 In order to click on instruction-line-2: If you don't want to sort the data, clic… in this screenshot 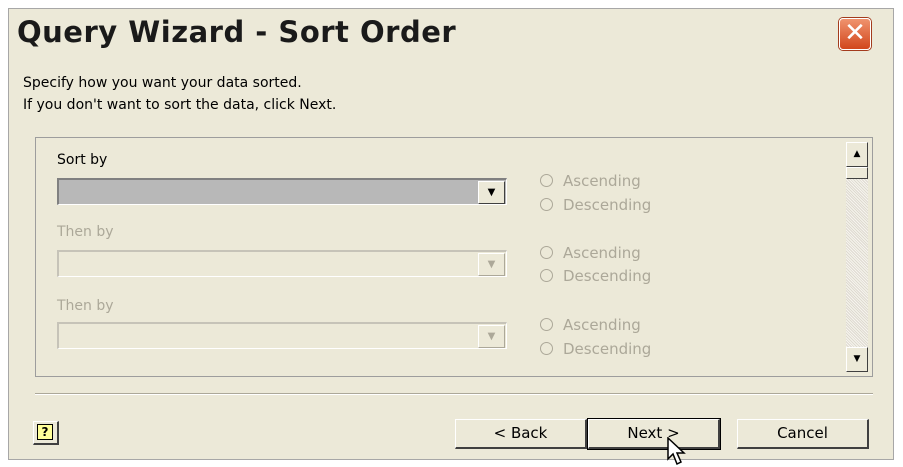, I will do `click(180, 105)`.